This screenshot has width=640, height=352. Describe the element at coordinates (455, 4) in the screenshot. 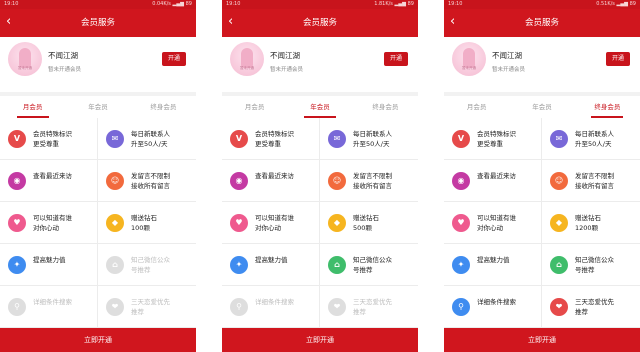

I see `status-time: 19:10` at that location.